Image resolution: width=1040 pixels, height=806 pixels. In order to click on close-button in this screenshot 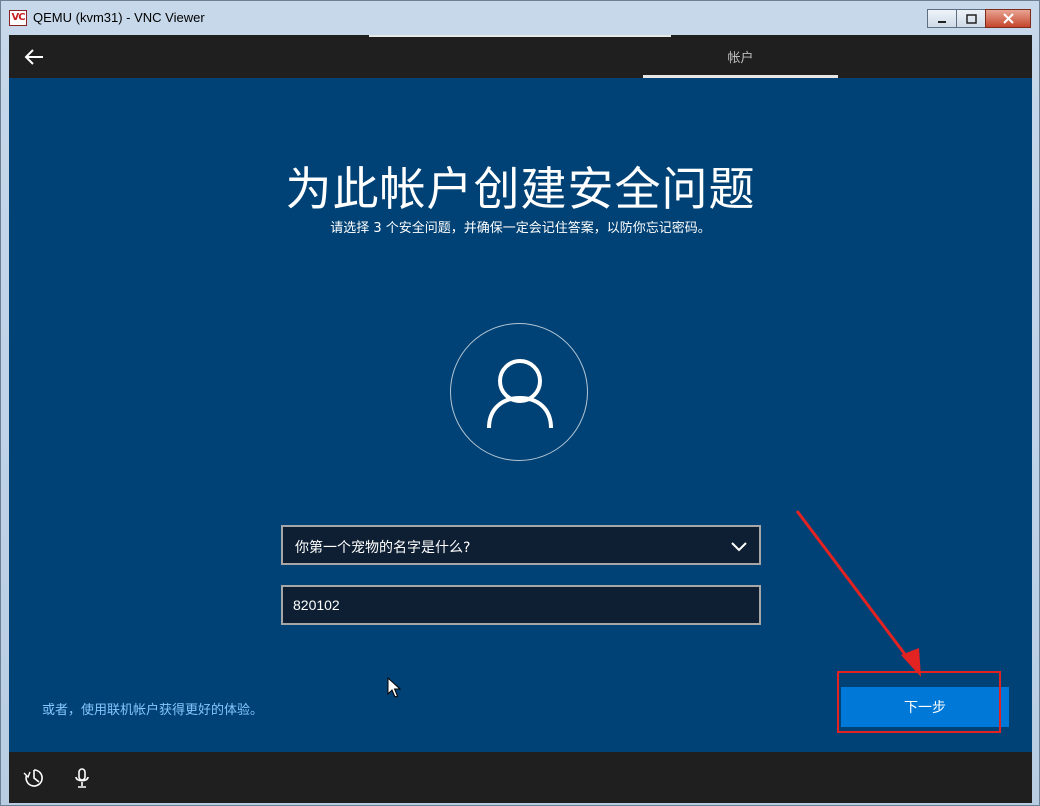, I will do `click(1008, 18)`.